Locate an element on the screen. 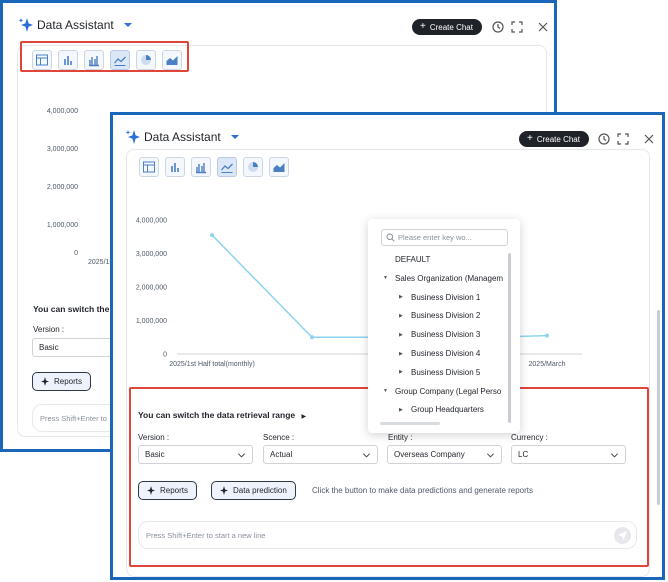  line-chart-button is located at coordinates (227, 167).